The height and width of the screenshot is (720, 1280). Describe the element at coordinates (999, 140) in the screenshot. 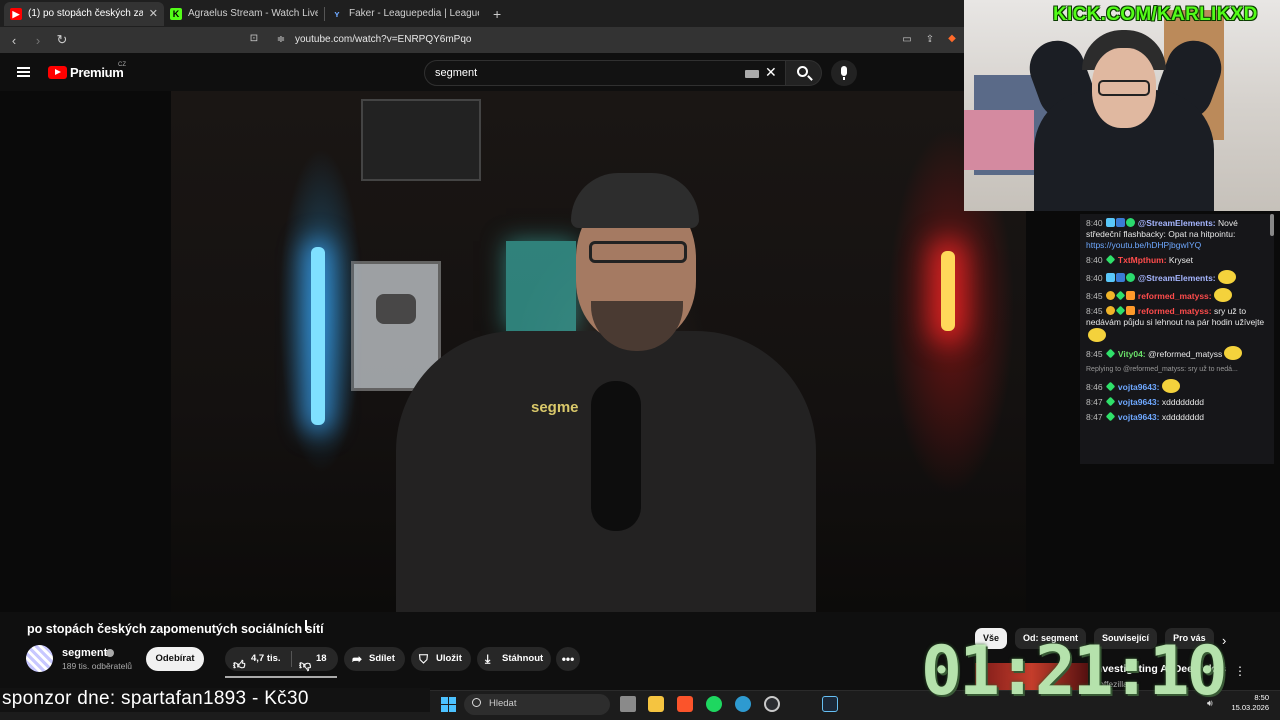

I see `cam-bed` at that location.